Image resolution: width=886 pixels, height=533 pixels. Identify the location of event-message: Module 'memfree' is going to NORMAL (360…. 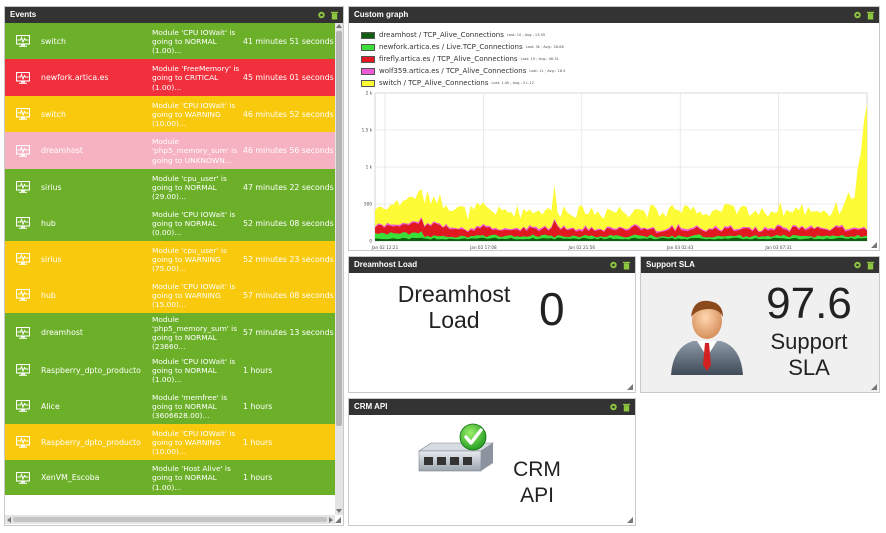
(190, 406).